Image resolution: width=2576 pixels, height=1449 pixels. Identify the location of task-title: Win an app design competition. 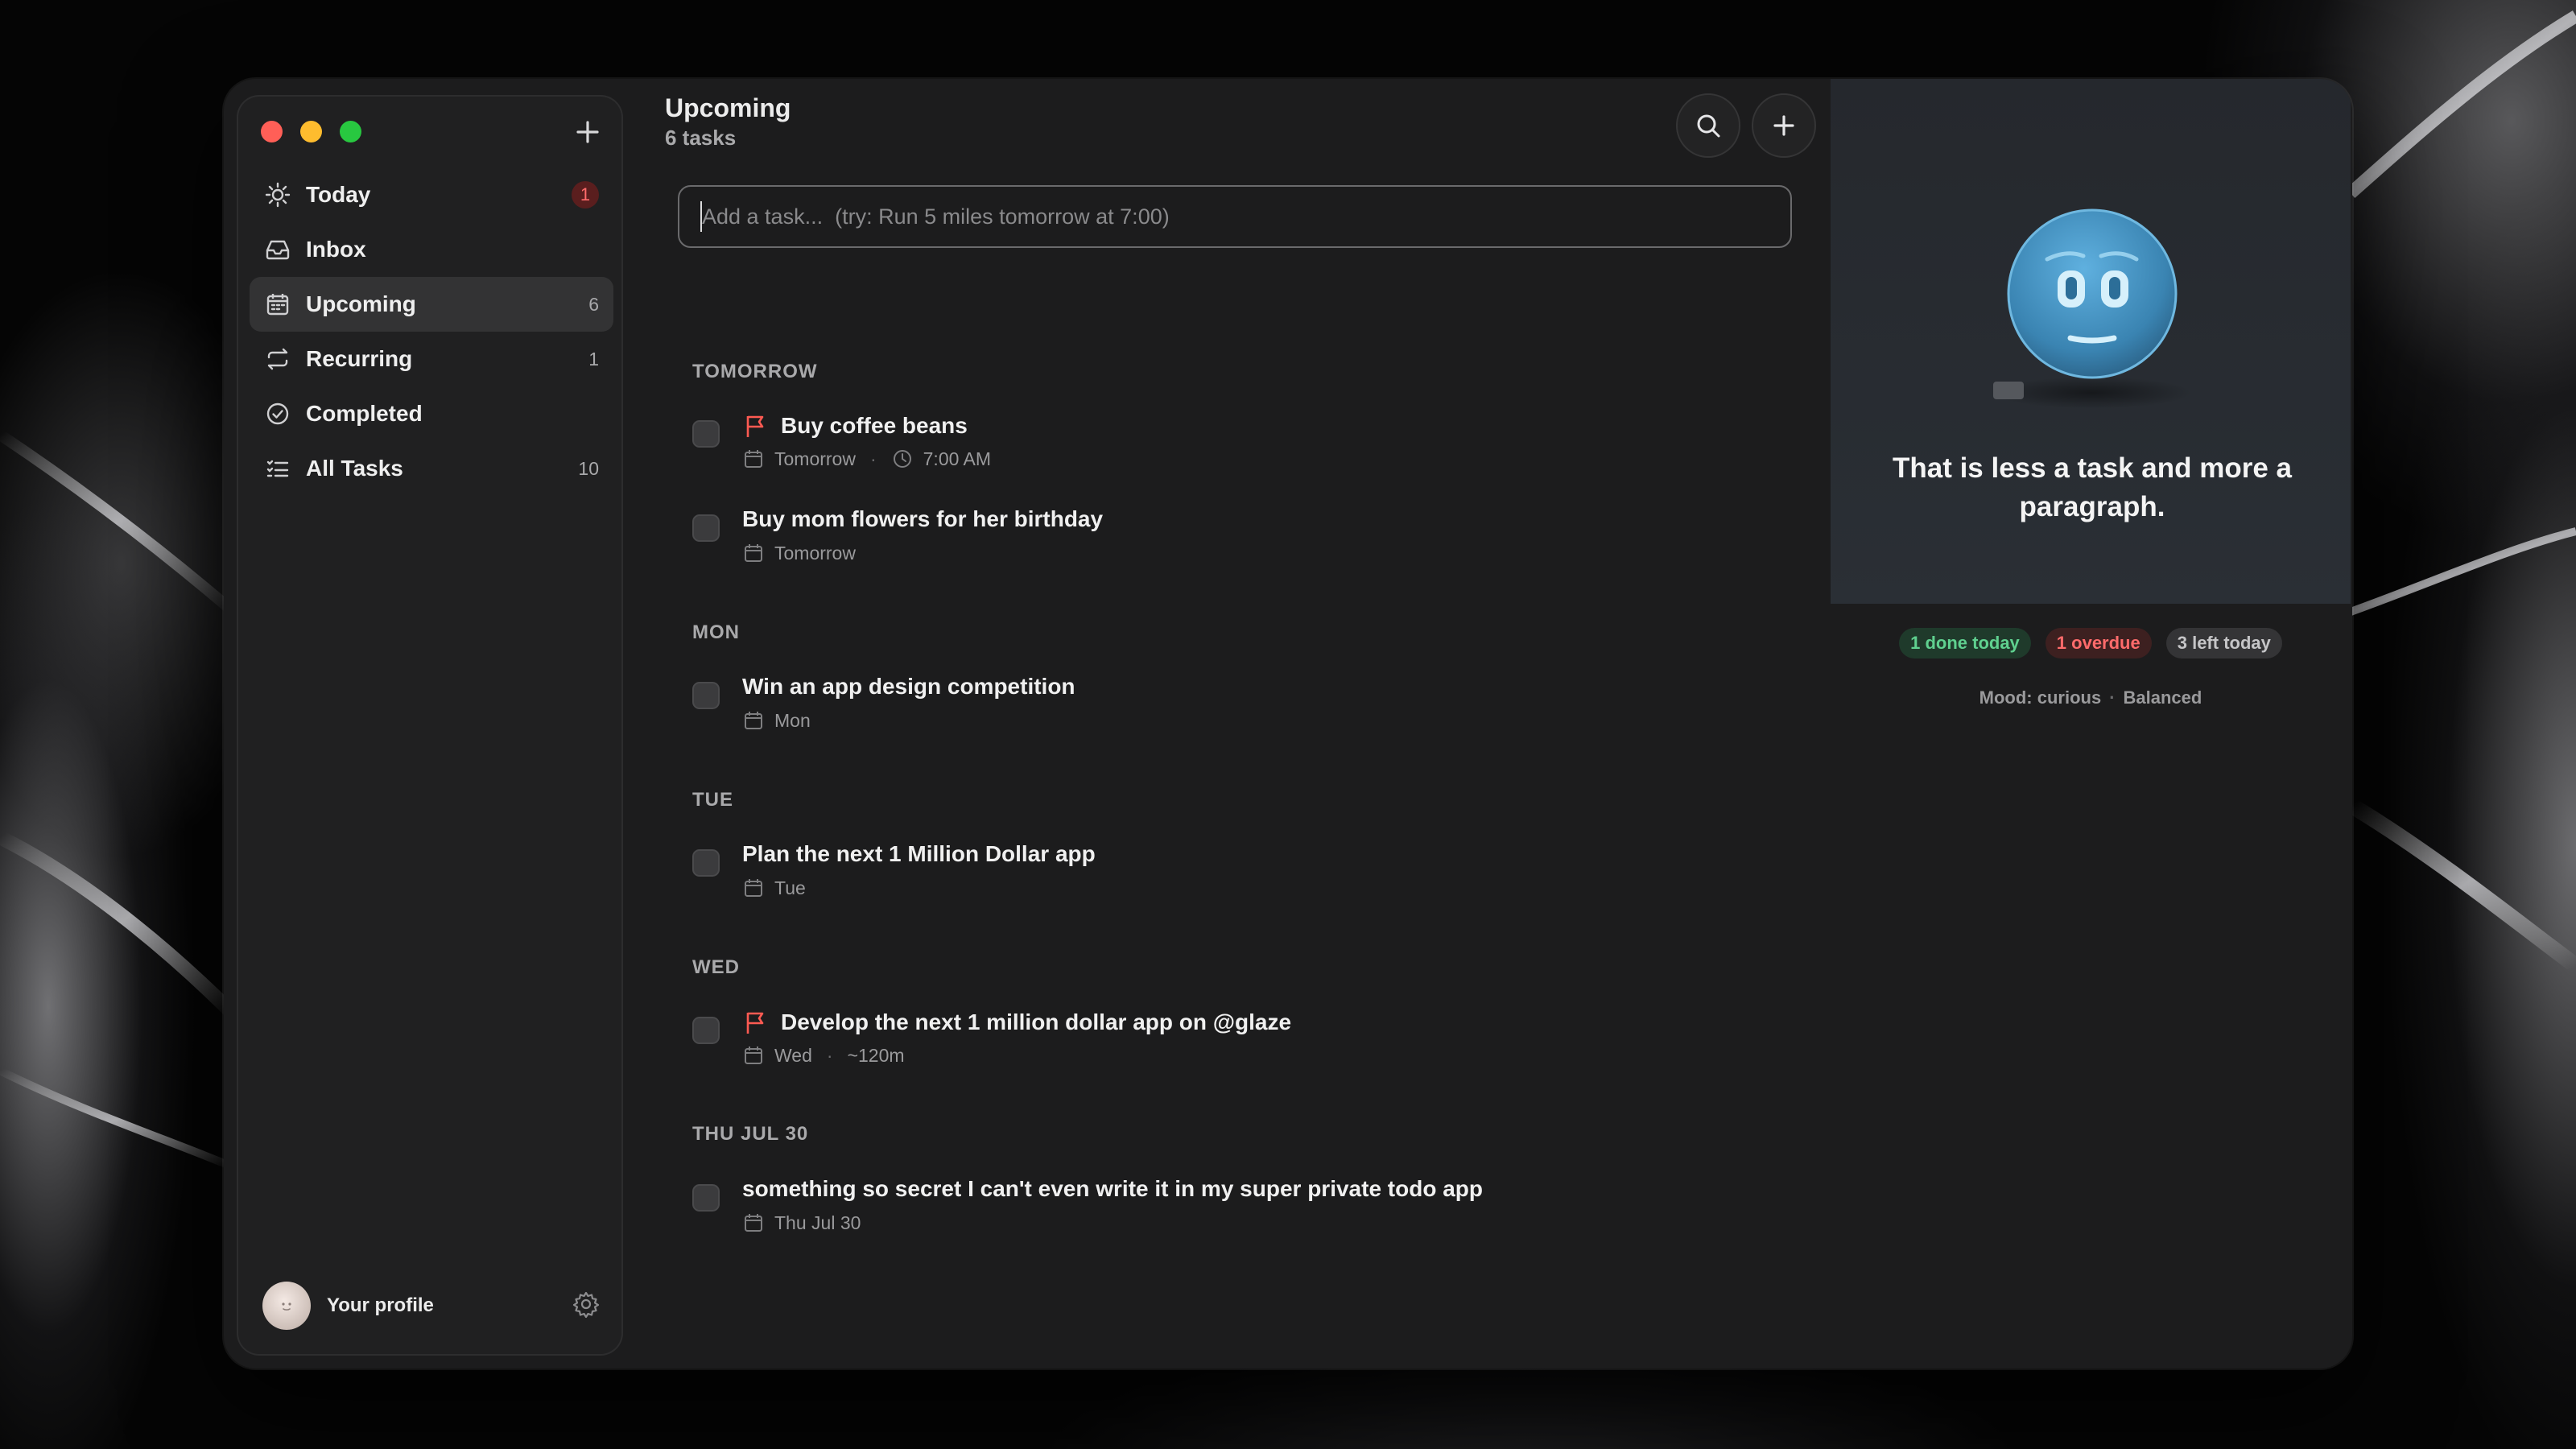
(908, 686).